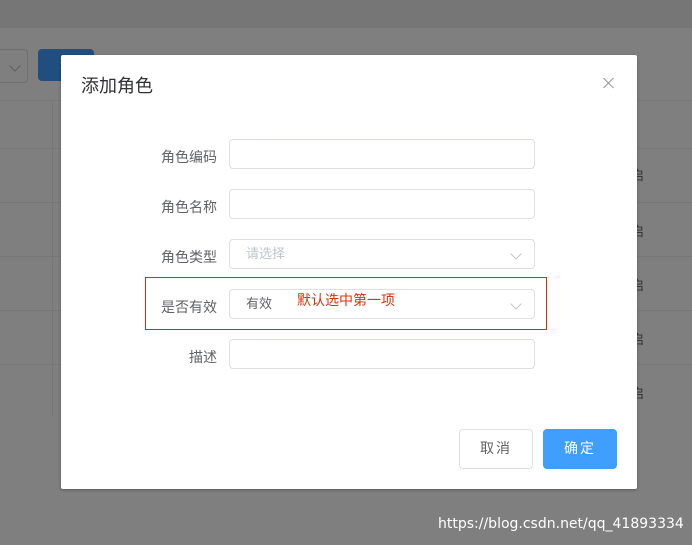 The image size is (692, 545). What do you see at coordinates (189, 208) in the screenshot?
I see `role-name-label: 角色名称` at bounding box center [189, 208].